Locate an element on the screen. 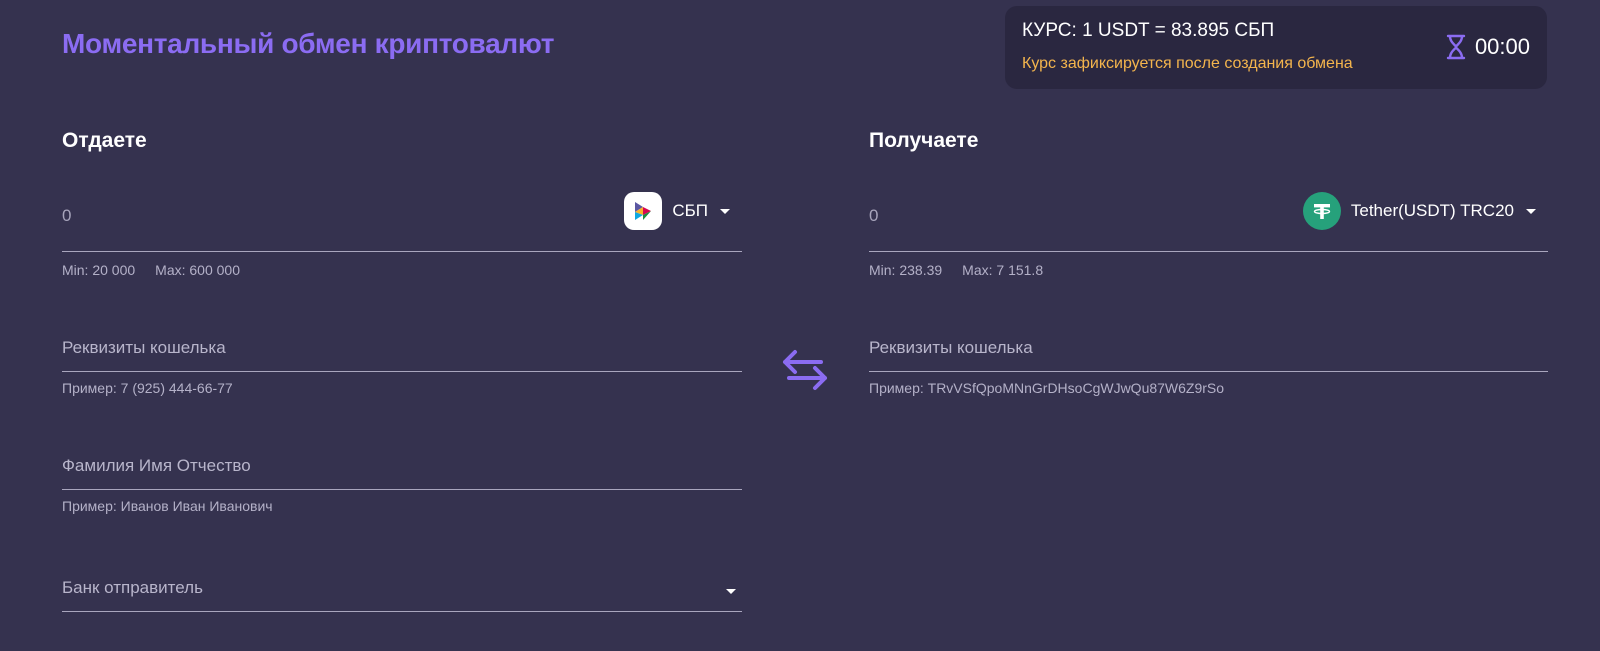 This screenshot has height=651, width=1600. receive-currency-label: Tether(USDT) TRC20 is located at coordinates (1432, 210).